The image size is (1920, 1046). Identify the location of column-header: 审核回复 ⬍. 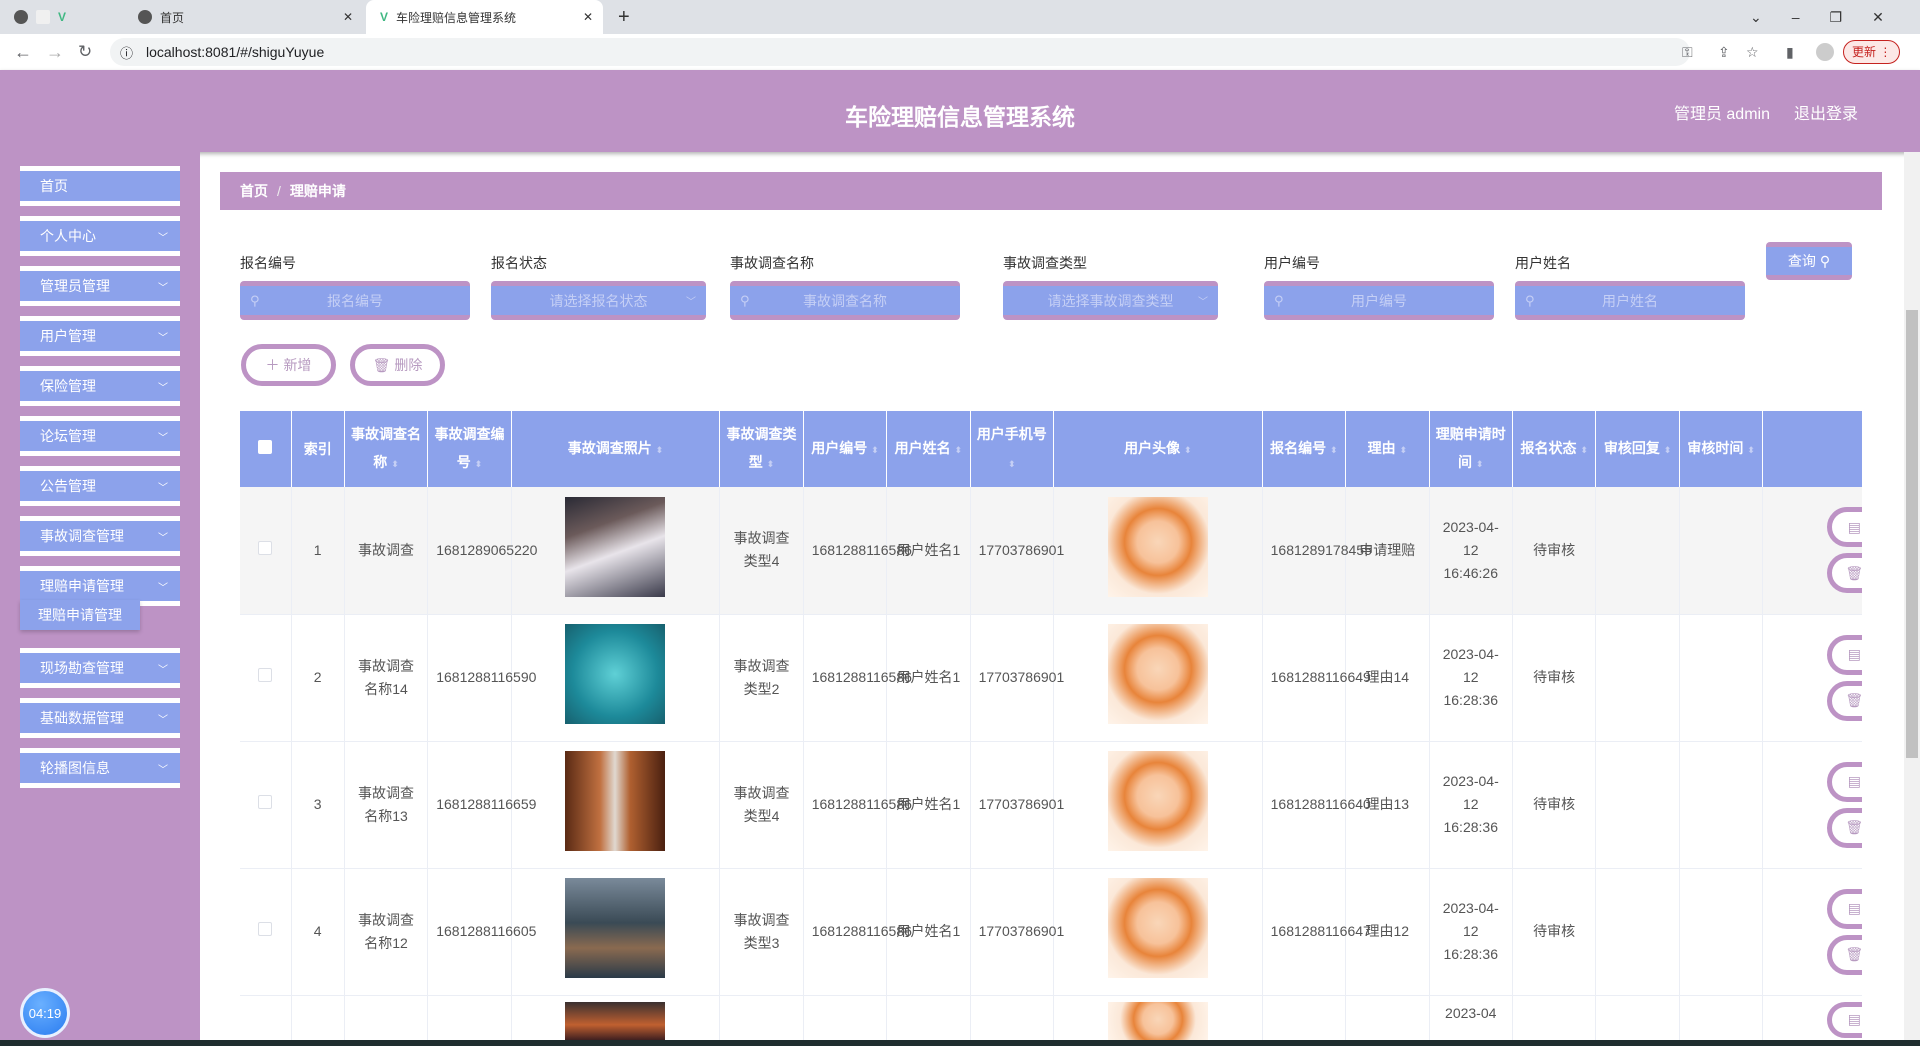
(1637, 449).